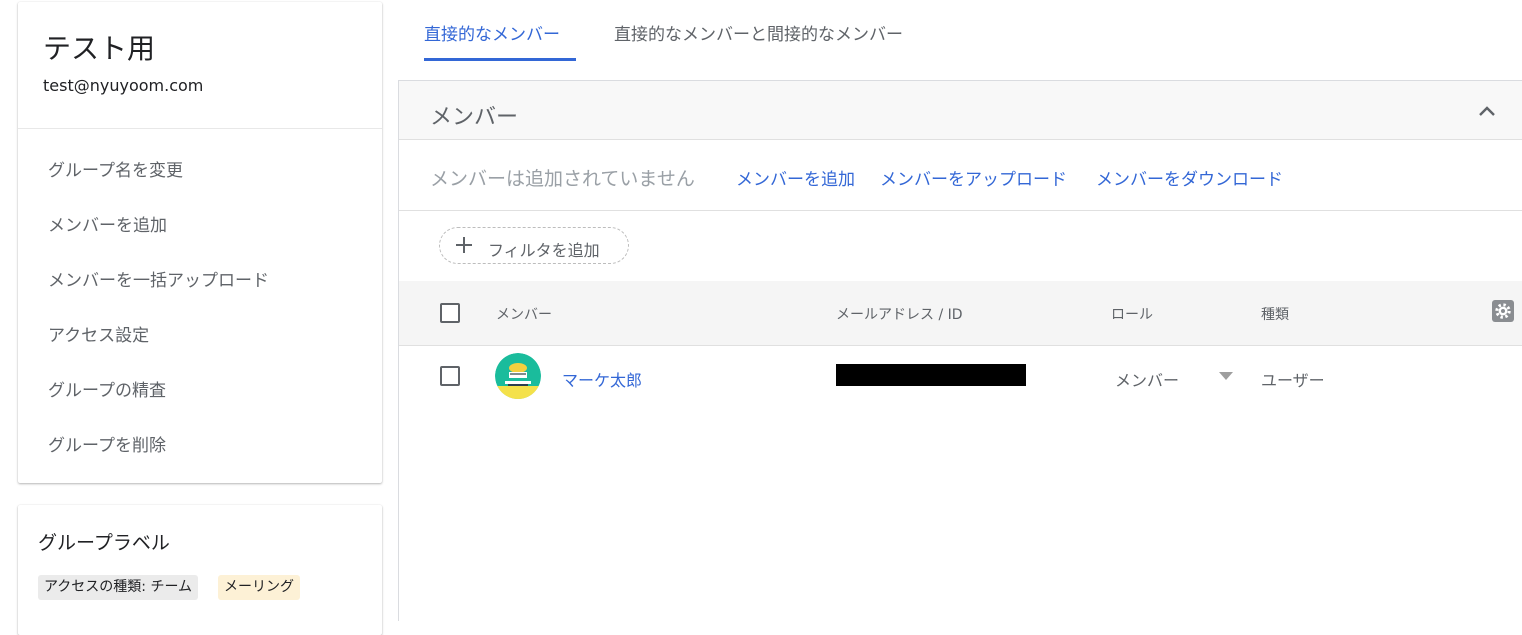  I want to click on members-panel-header: メンバー, so click(960, 110).